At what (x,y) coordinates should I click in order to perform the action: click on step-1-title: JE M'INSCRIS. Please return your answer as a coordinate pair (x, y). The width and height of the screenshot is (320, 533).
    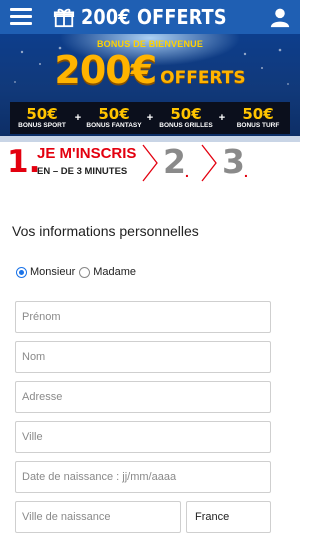
    Looking at the image, I should click on (87, 153).